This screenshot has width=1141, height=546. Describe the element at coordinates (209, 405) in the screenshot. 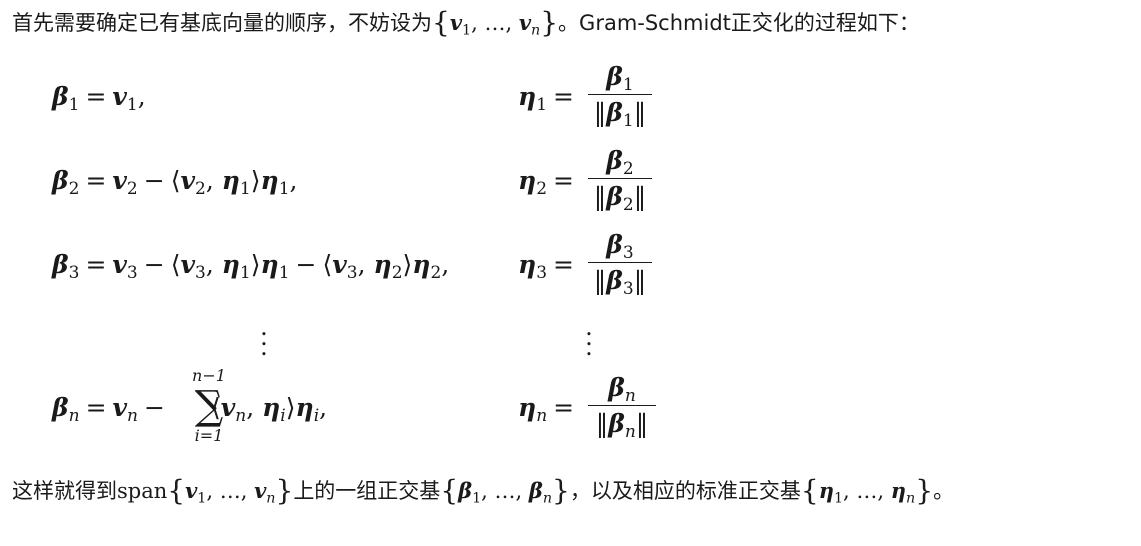

I see `summation: n−1 ∑ i=1` at that location.